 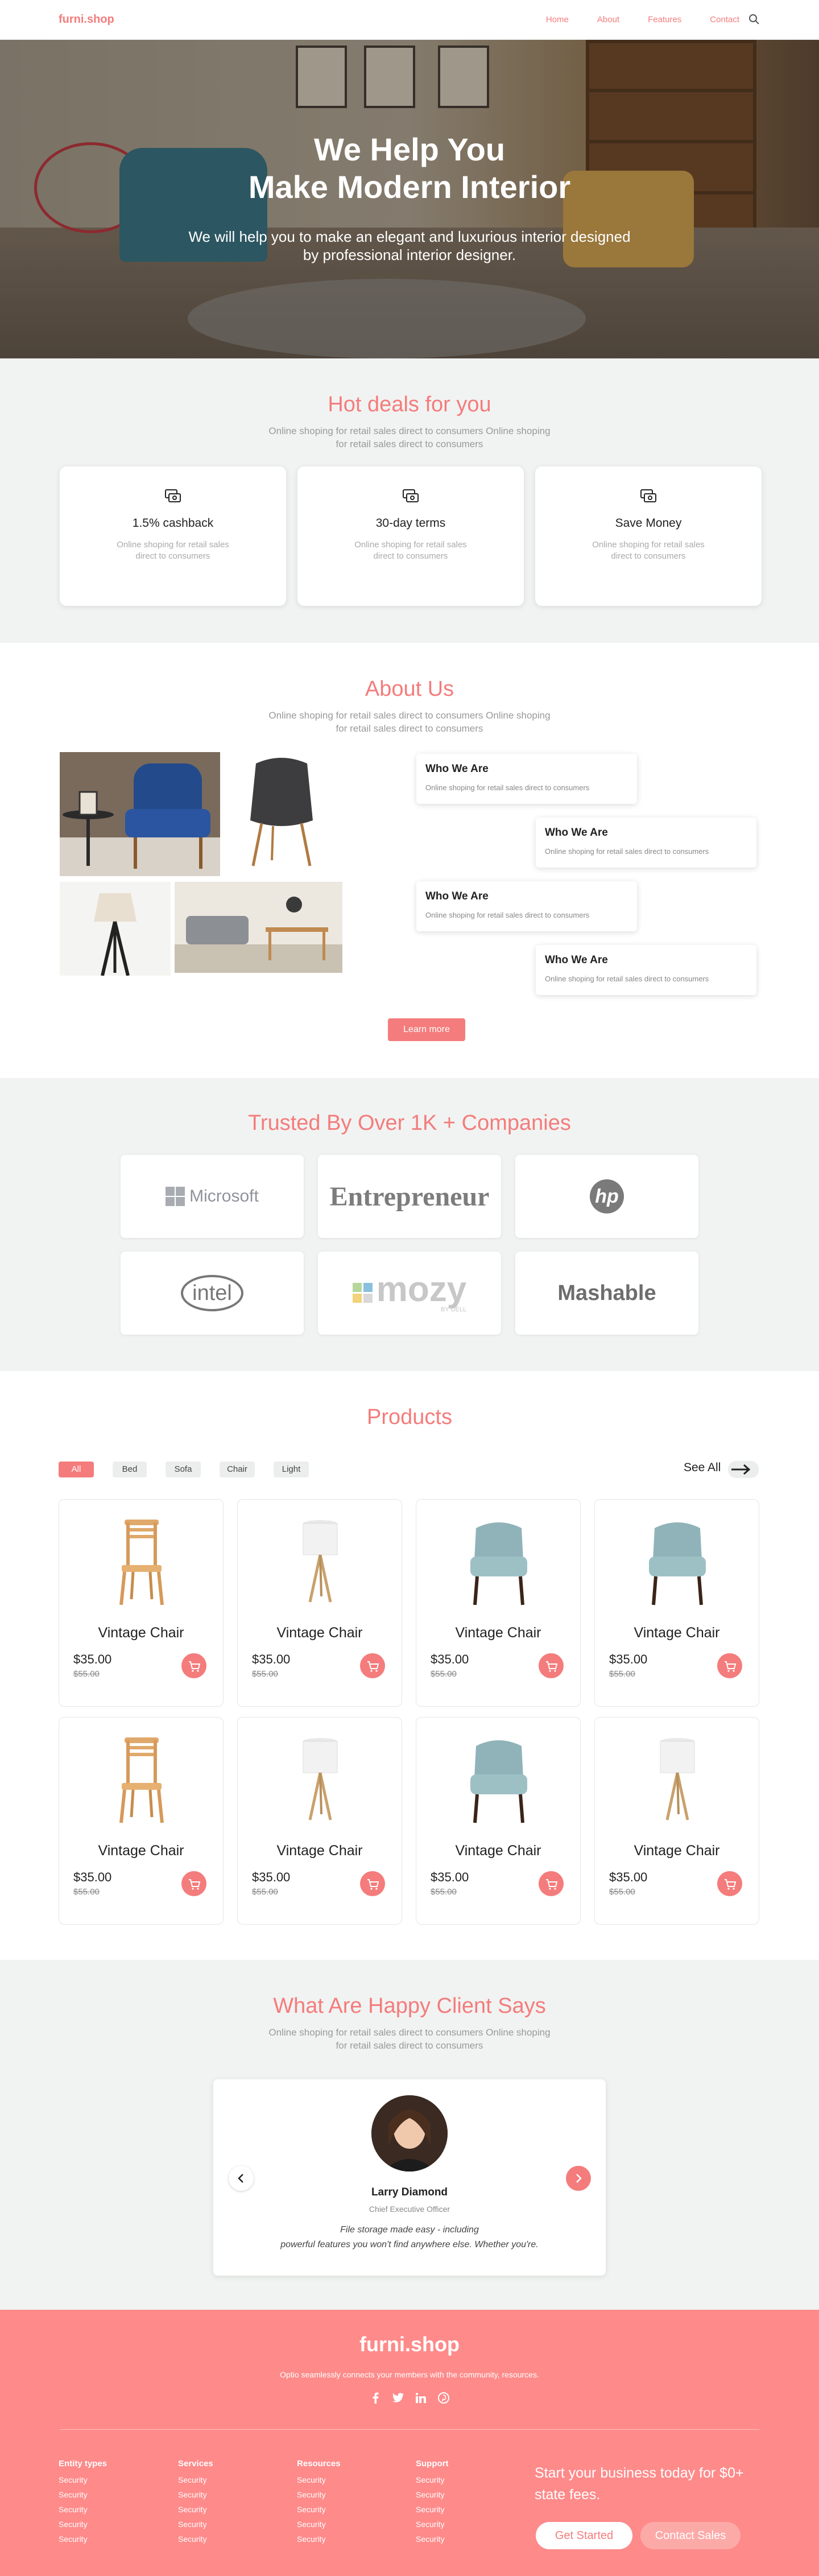 What do you see at coordinates (410, 523) in the screenshot?
I see `deal-title: 30-day terms` at bounding box center [410, 523].